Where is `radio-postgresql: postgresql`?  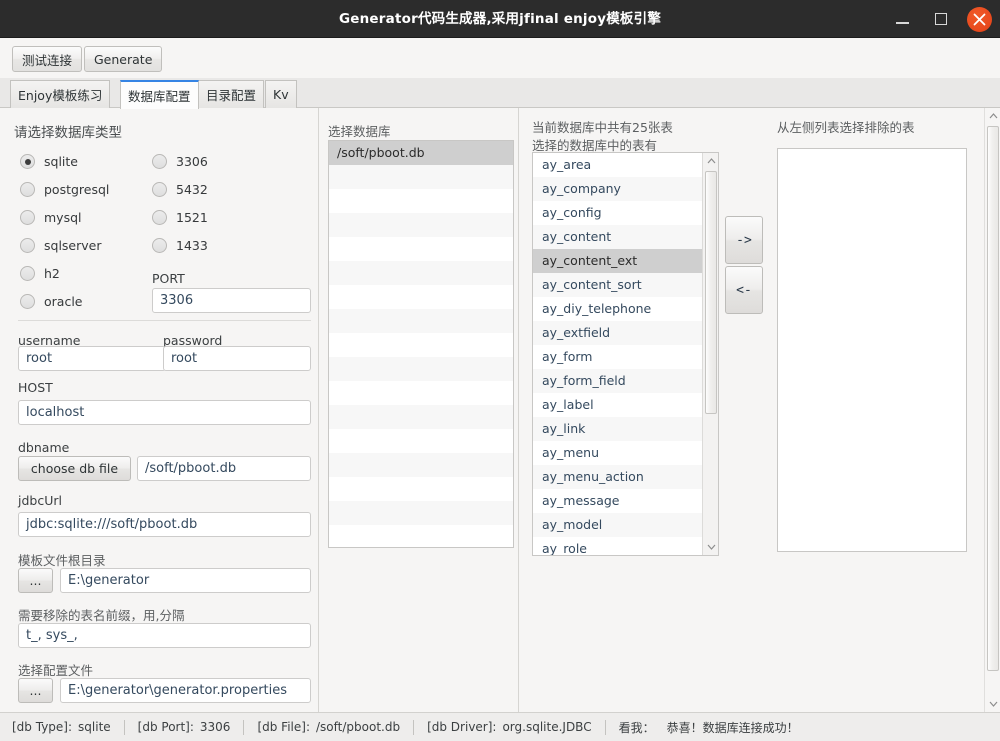 radio-postgresql: postgresql is located at coordinates (64, 189).